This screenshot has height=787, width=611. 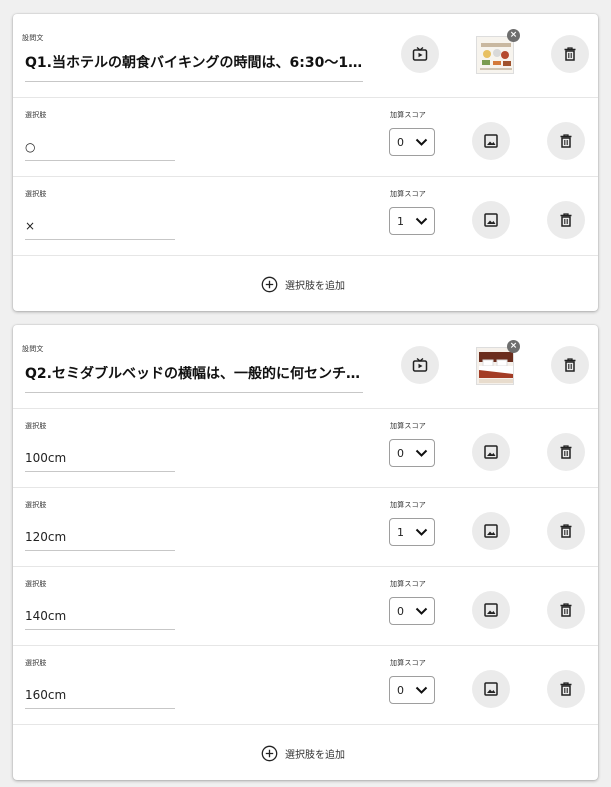 What do you see at coordinates (305, 137) in the screenshot?
I see `choice-row: 選択肢 ○ 加算スコア 0` at bounding box center [305, 137].